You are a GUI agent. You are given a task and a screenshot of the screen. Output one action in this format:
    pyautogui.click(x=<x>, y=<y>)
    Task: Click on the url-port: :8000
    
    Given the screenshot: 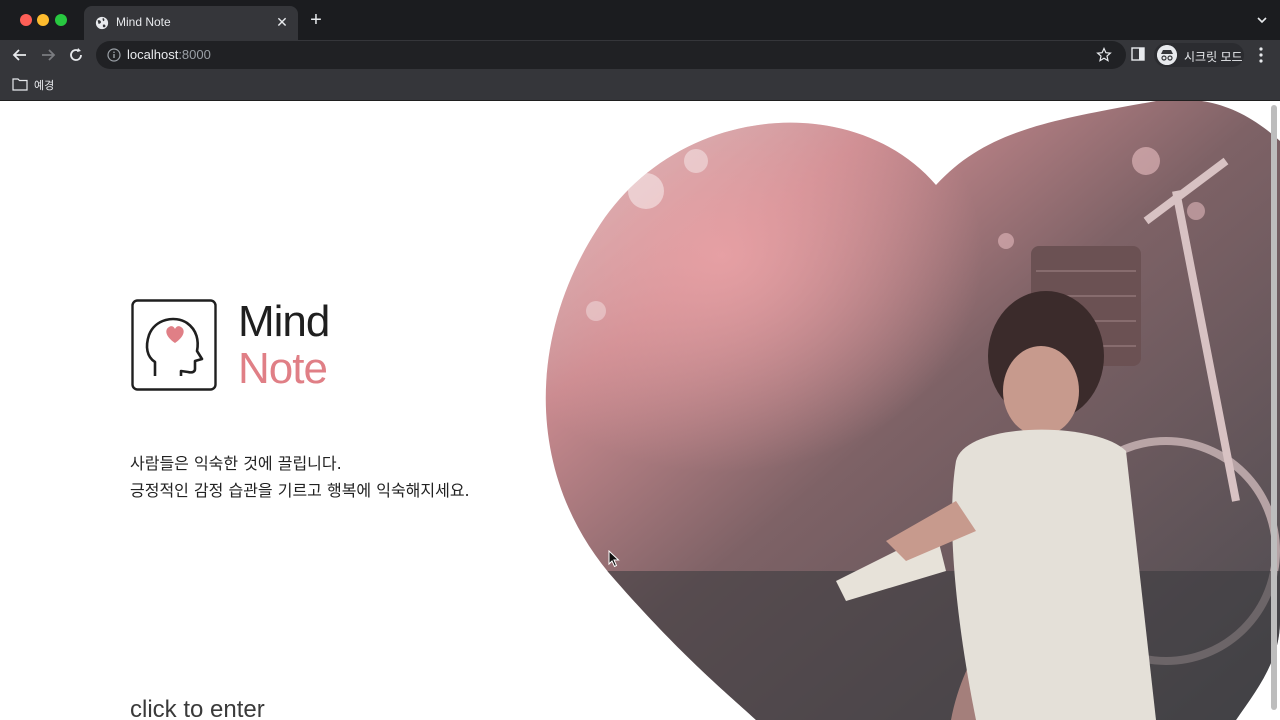 What is the action you would take?
    pyautogui.click(x=194, y=54)
    